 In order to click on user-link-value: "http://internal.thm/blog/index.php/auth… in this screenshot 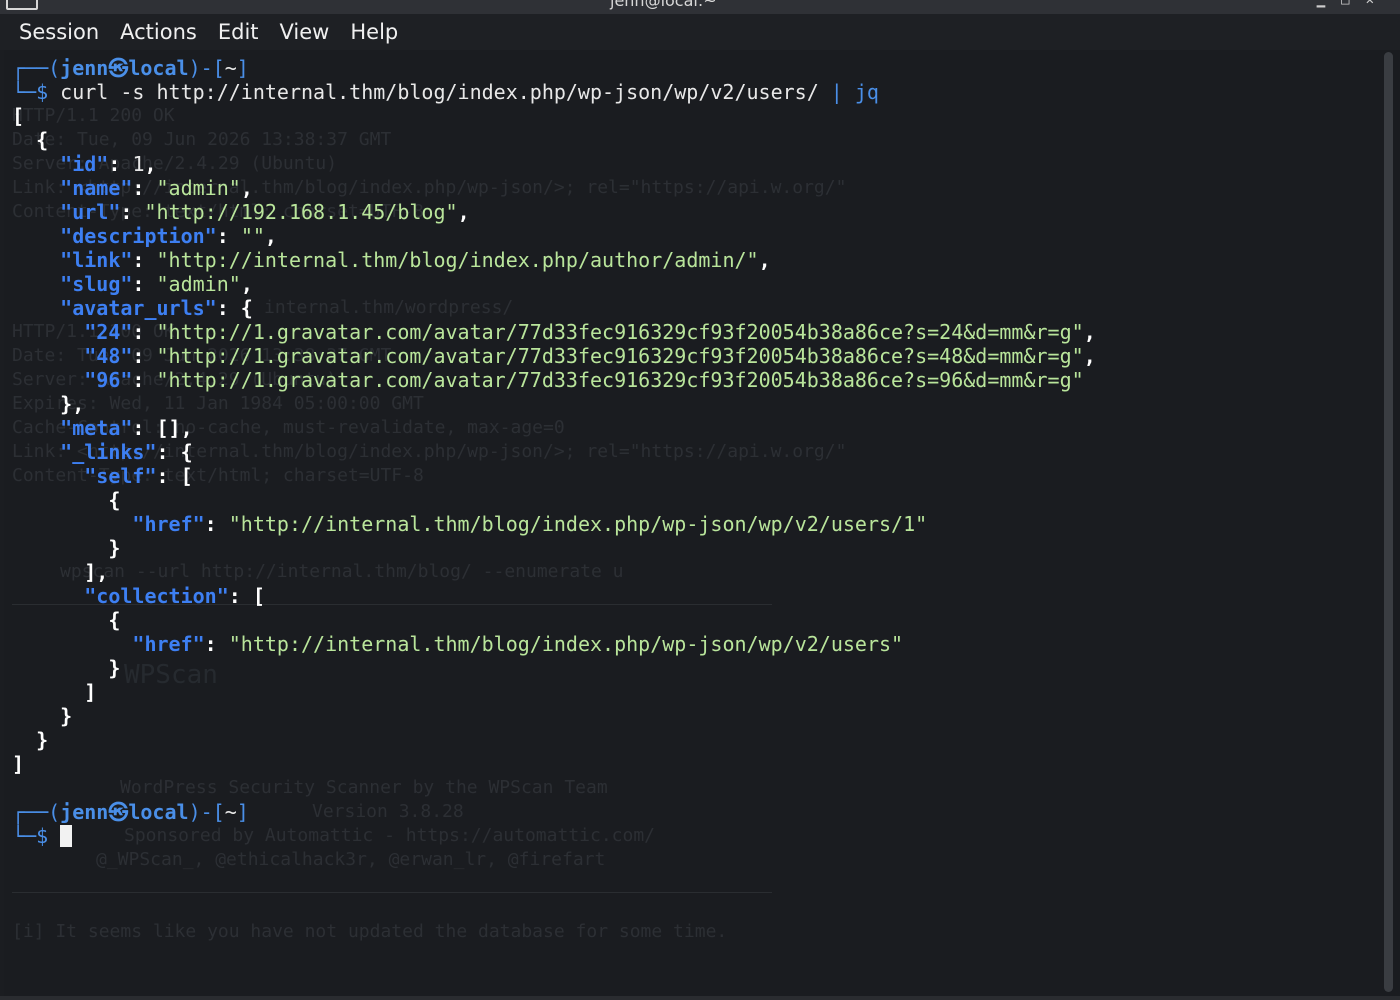, I will do `click(457, 260)`.